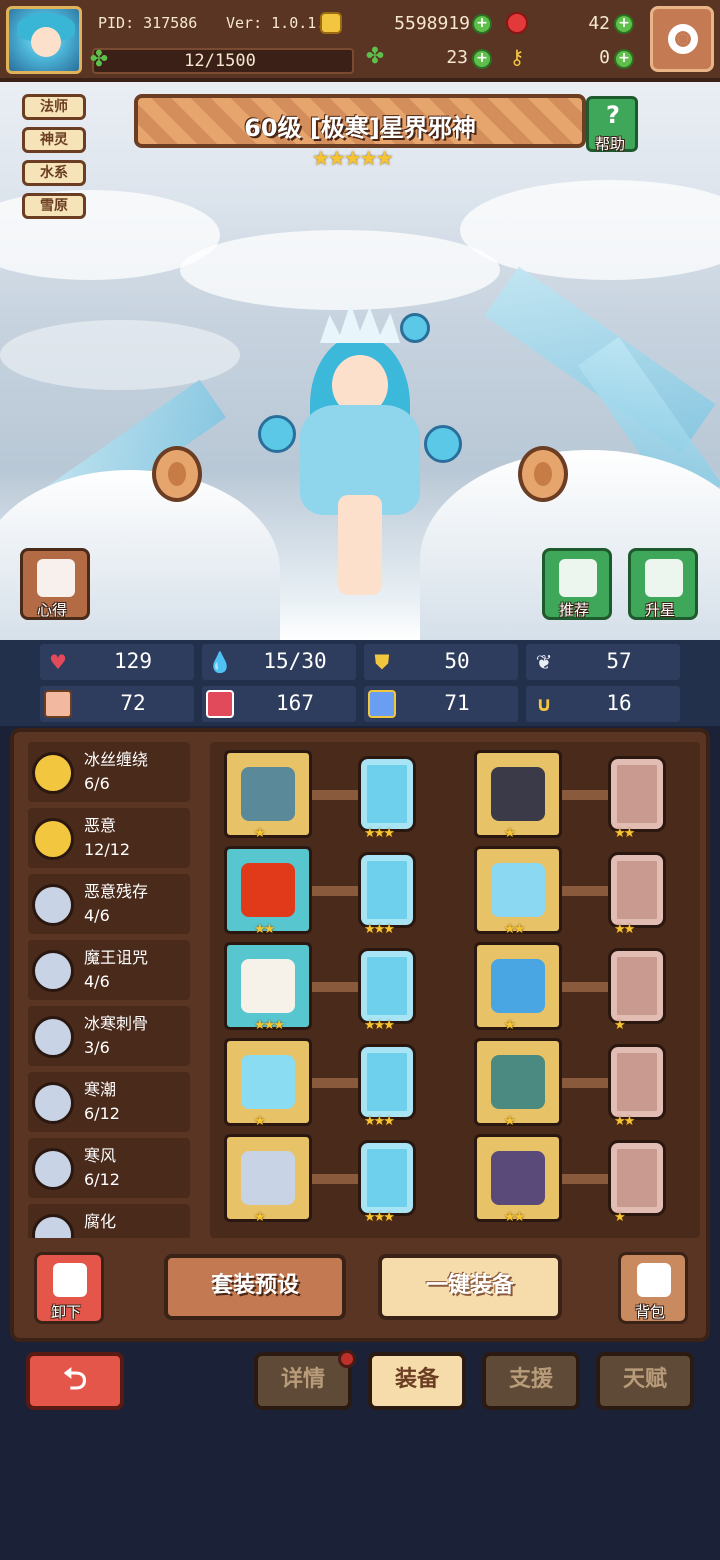 The width and height of the screenshot is (720, 1560). What do you see at coordinates (255, 1287) in the screenshot?
I see `set-preset-button: 套装预设` at bounding box center [255, 1287].